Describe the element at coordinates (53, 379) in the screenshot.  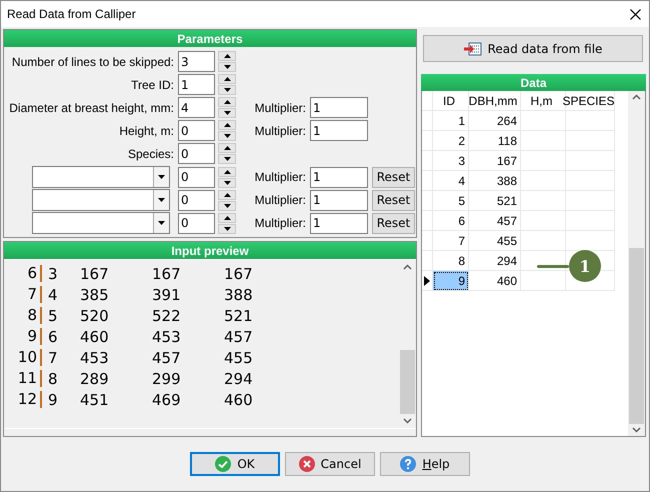
I see `preview-value: 8` at that location.